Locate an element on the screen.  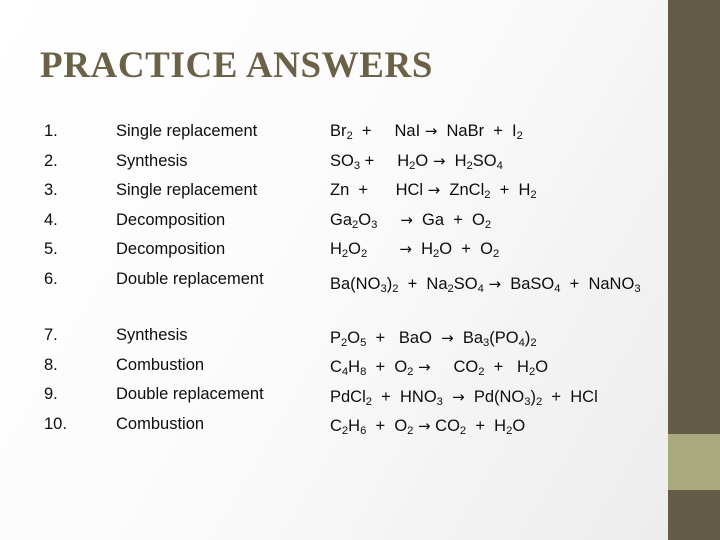
answer-number: 3. is located at coordinates (51, 190).